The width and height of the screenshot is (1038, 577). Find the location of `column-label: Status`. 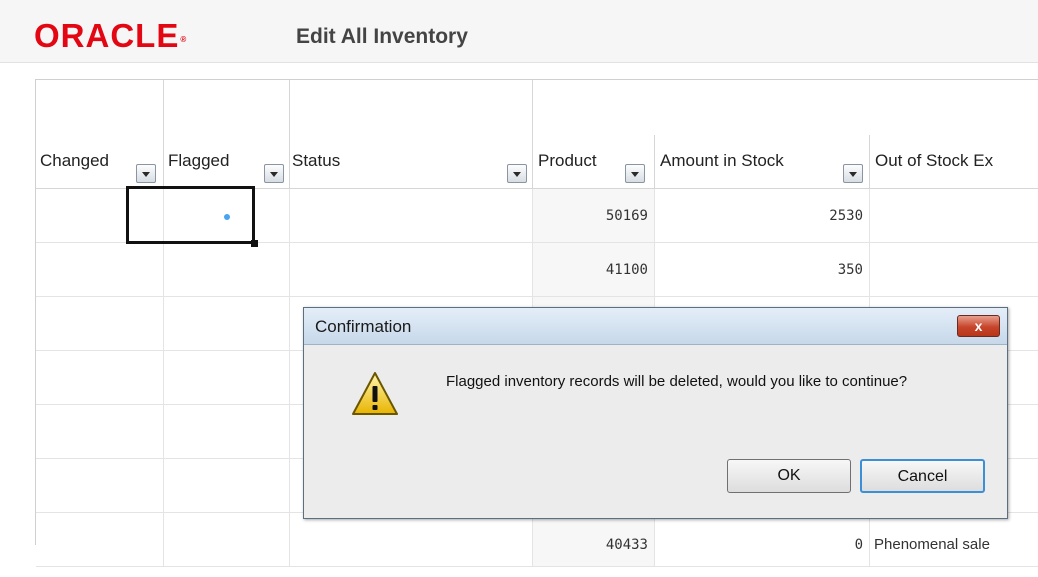

column-label: Status is located at coordinates (316, 160).